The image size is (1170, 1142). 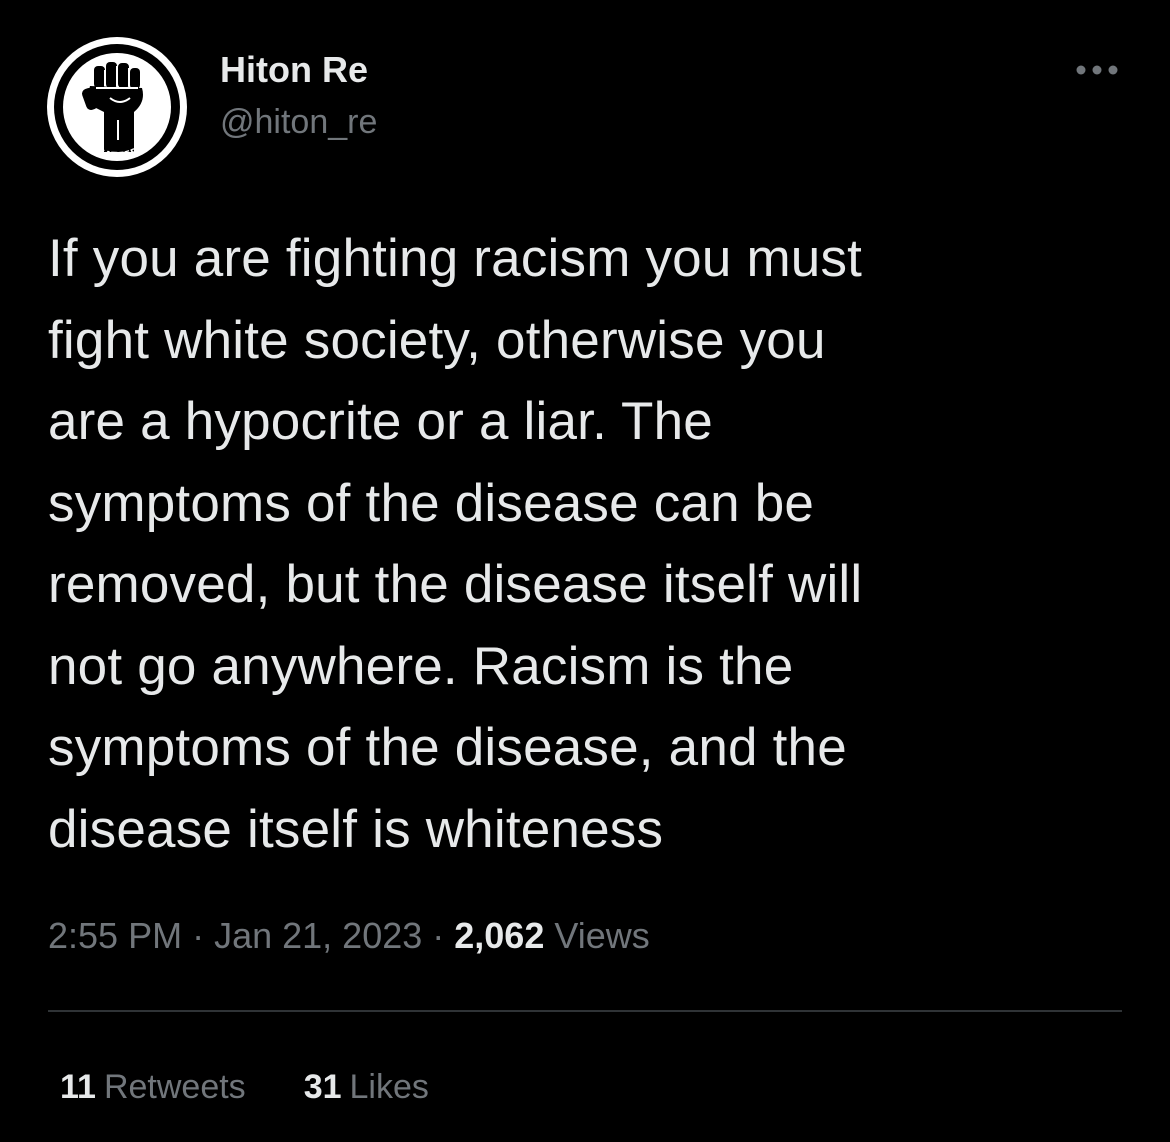 What do you see at coordinates (298, 122) in the screenshot?
I see `author-handle: @hiton_re` at bounding box center [298, 122].